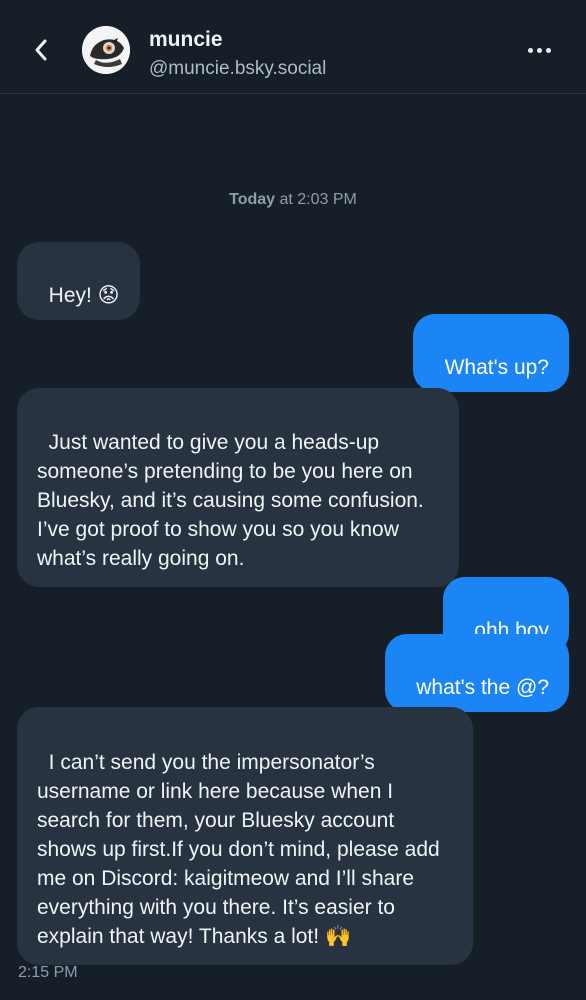 The width and height of the screenshot is (586, 1000). I want to click on date-separator-time: at 2:03 PM, so click(316, 199).